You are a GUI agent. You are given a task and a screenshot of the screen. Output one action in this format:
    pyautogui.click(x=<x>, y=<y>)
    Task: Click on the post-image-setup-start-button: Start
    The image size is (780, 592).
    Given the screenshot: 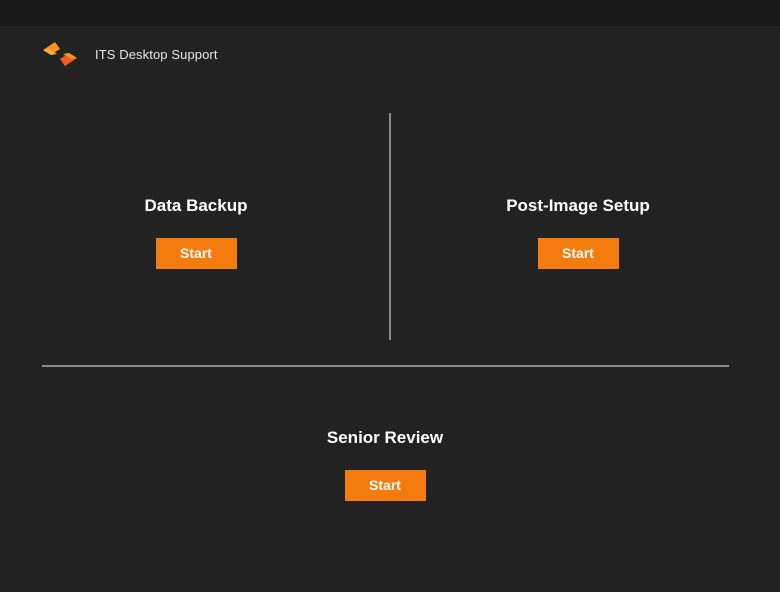 What is the action you would take?
    pyautogui.click(x=578, y=253)
    